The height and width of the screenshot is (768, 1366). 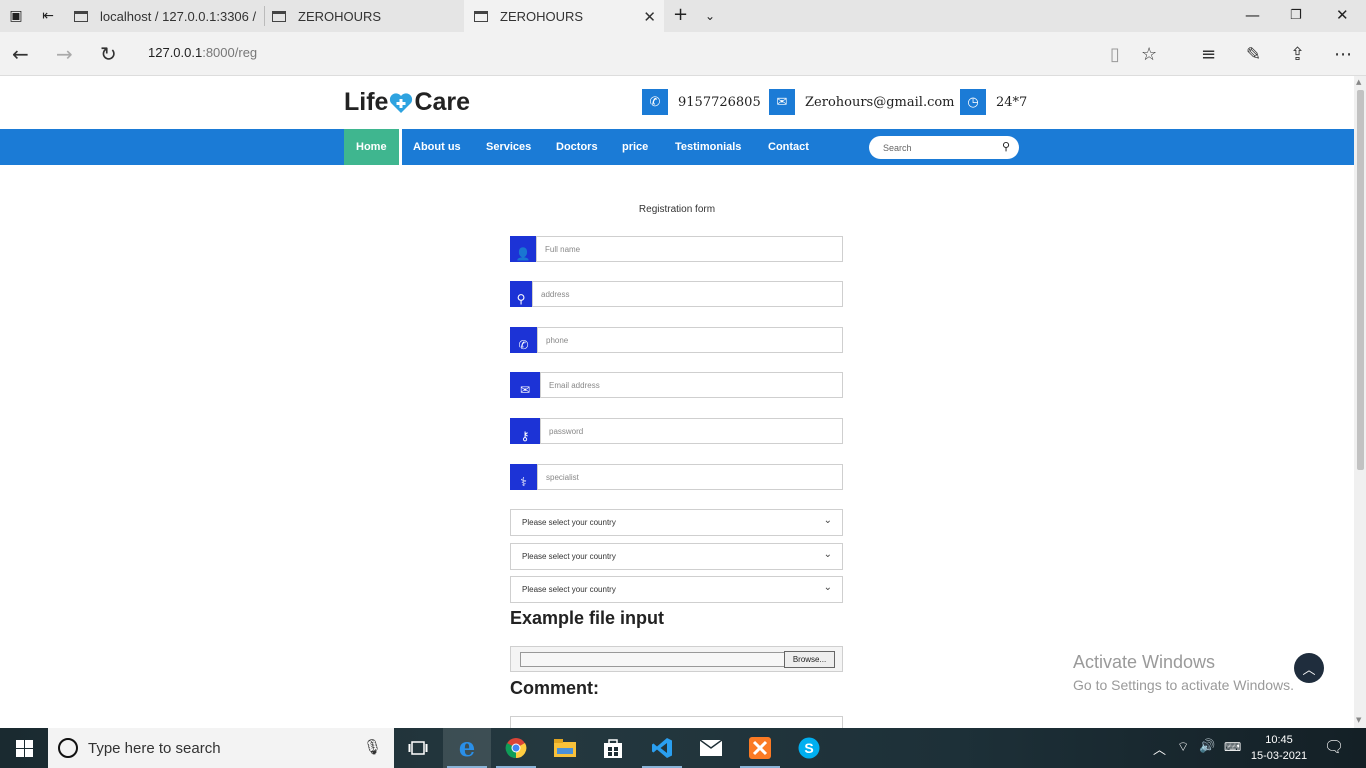 What do you see at coordinates (1297, 54) in the screenshot?
I see `share-icon: ⇪` at bounding box center [1297, 54].